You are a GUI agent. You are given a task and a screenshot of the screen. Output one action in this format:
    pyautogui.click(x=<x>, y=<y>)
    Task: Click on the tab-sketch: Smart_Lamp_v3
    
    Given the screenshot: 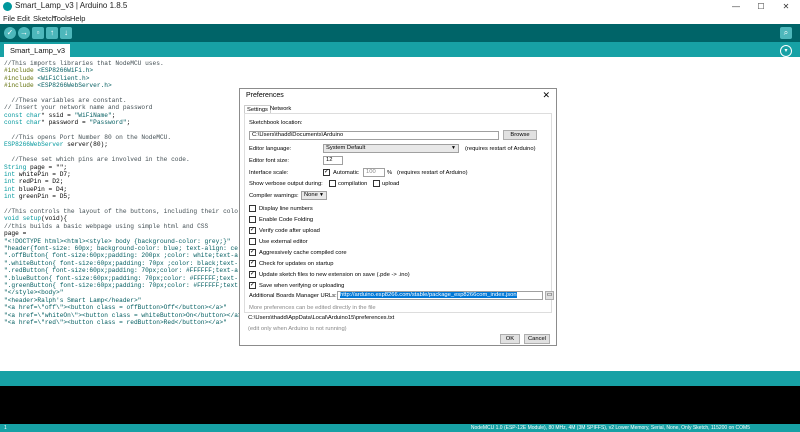 What is the action you would take?
    pyautogui.click(x=37, y=50)
    